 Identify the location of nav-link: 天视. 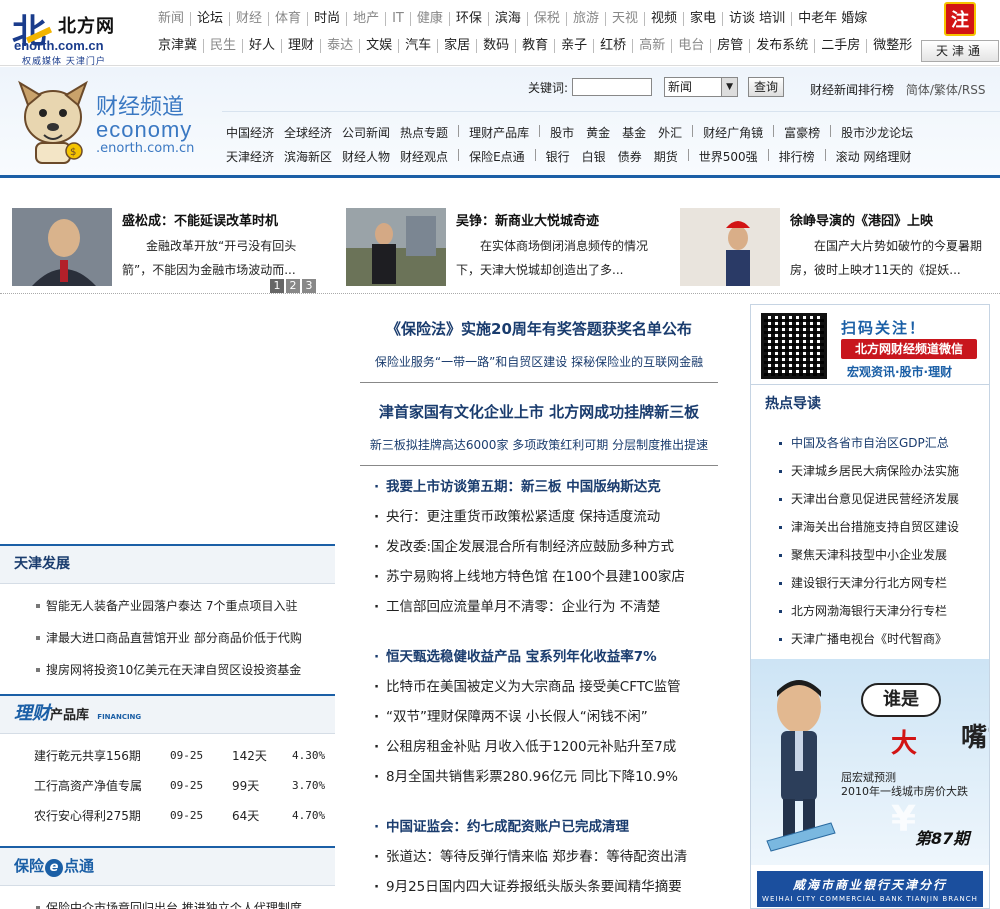
(624, 19).